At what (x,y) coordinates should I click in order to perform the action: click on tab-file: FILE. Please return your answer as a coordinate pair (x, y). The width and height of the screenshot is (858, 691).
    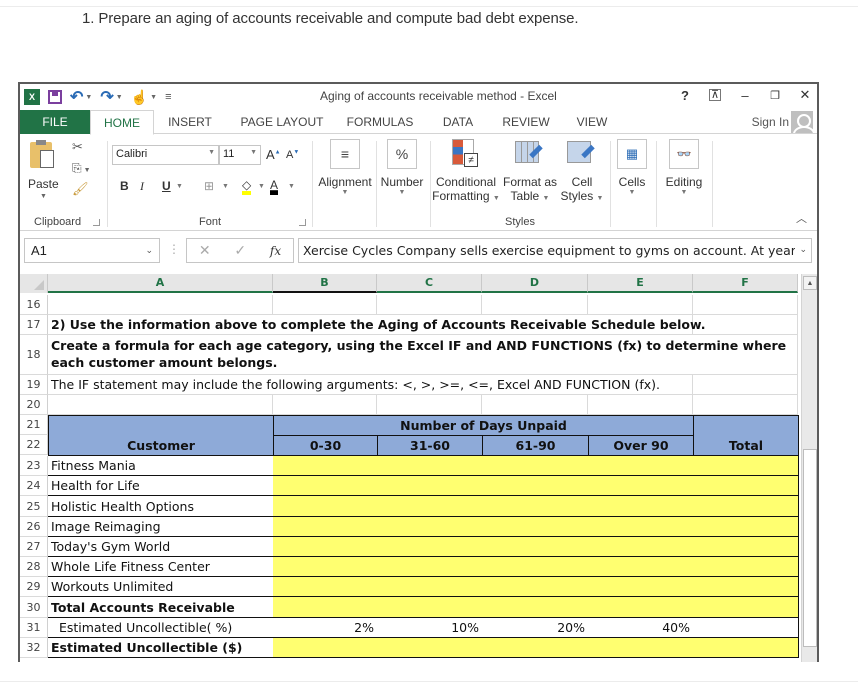
    Looking at the image, I should click on (55, 122).